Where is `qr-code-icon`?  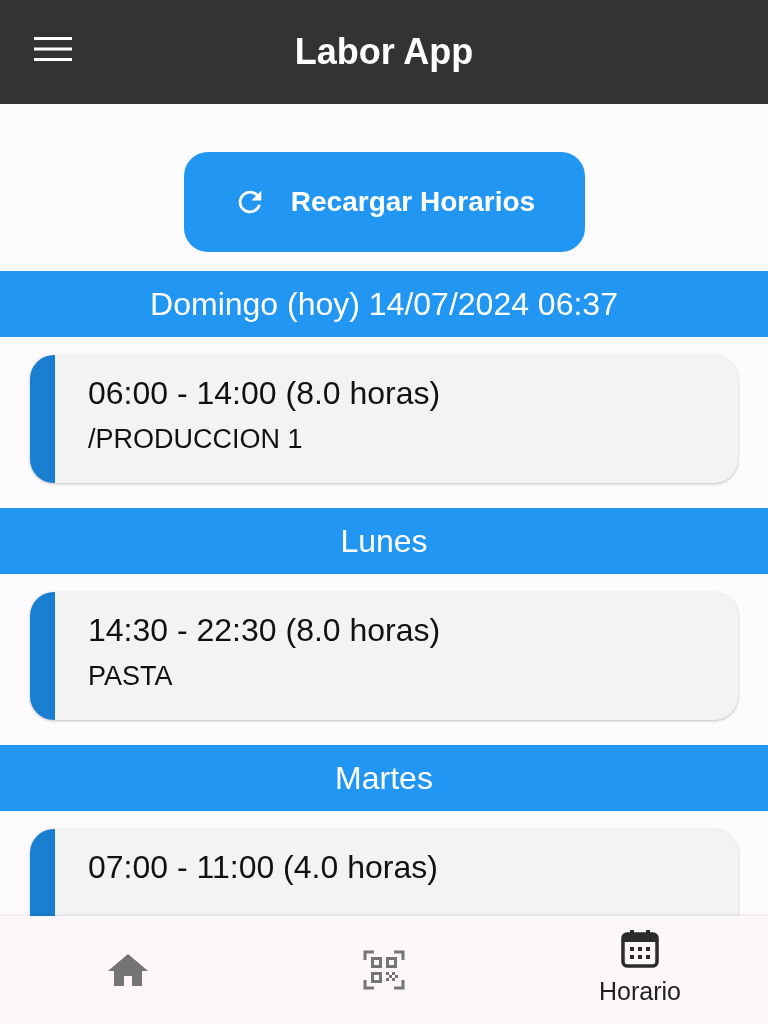 qr-code-icon is located at coordinates (384, 970).